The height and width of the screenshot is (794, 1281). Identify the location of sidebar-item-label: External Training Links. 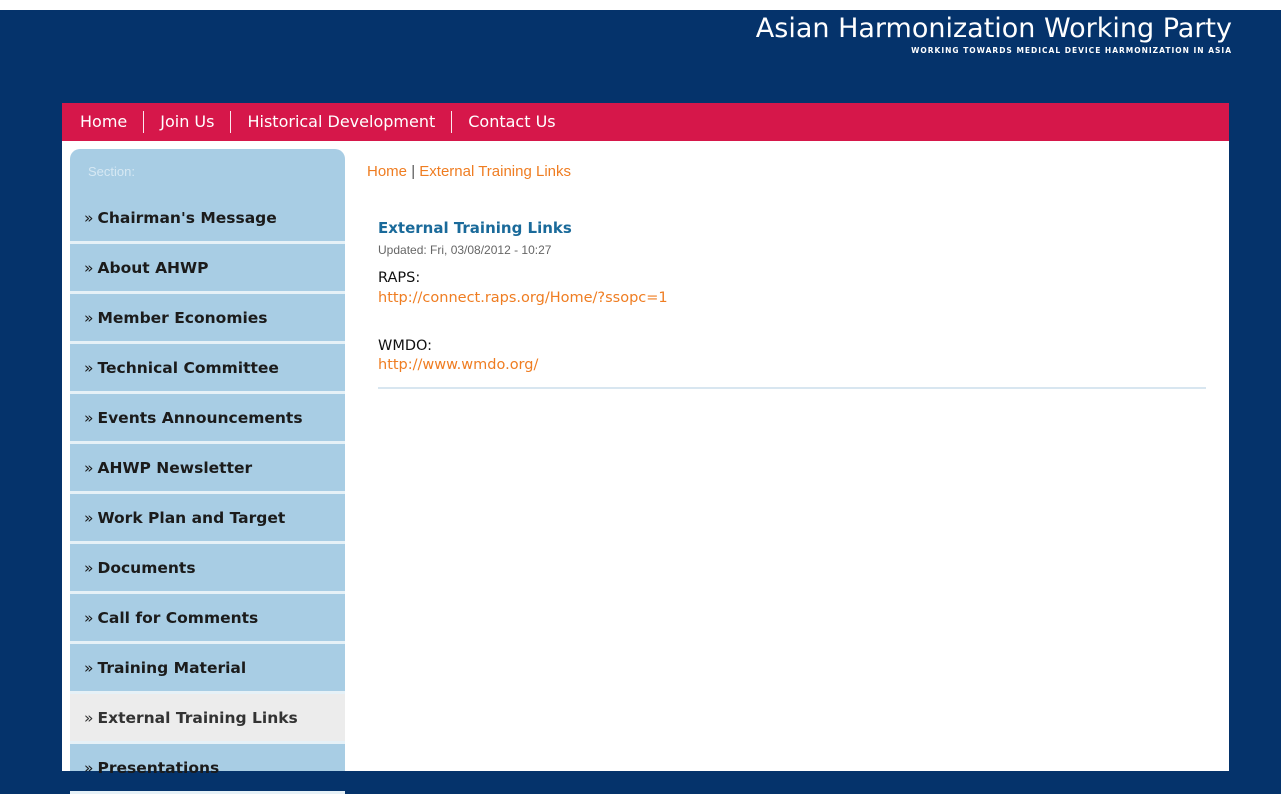
(197, 717).